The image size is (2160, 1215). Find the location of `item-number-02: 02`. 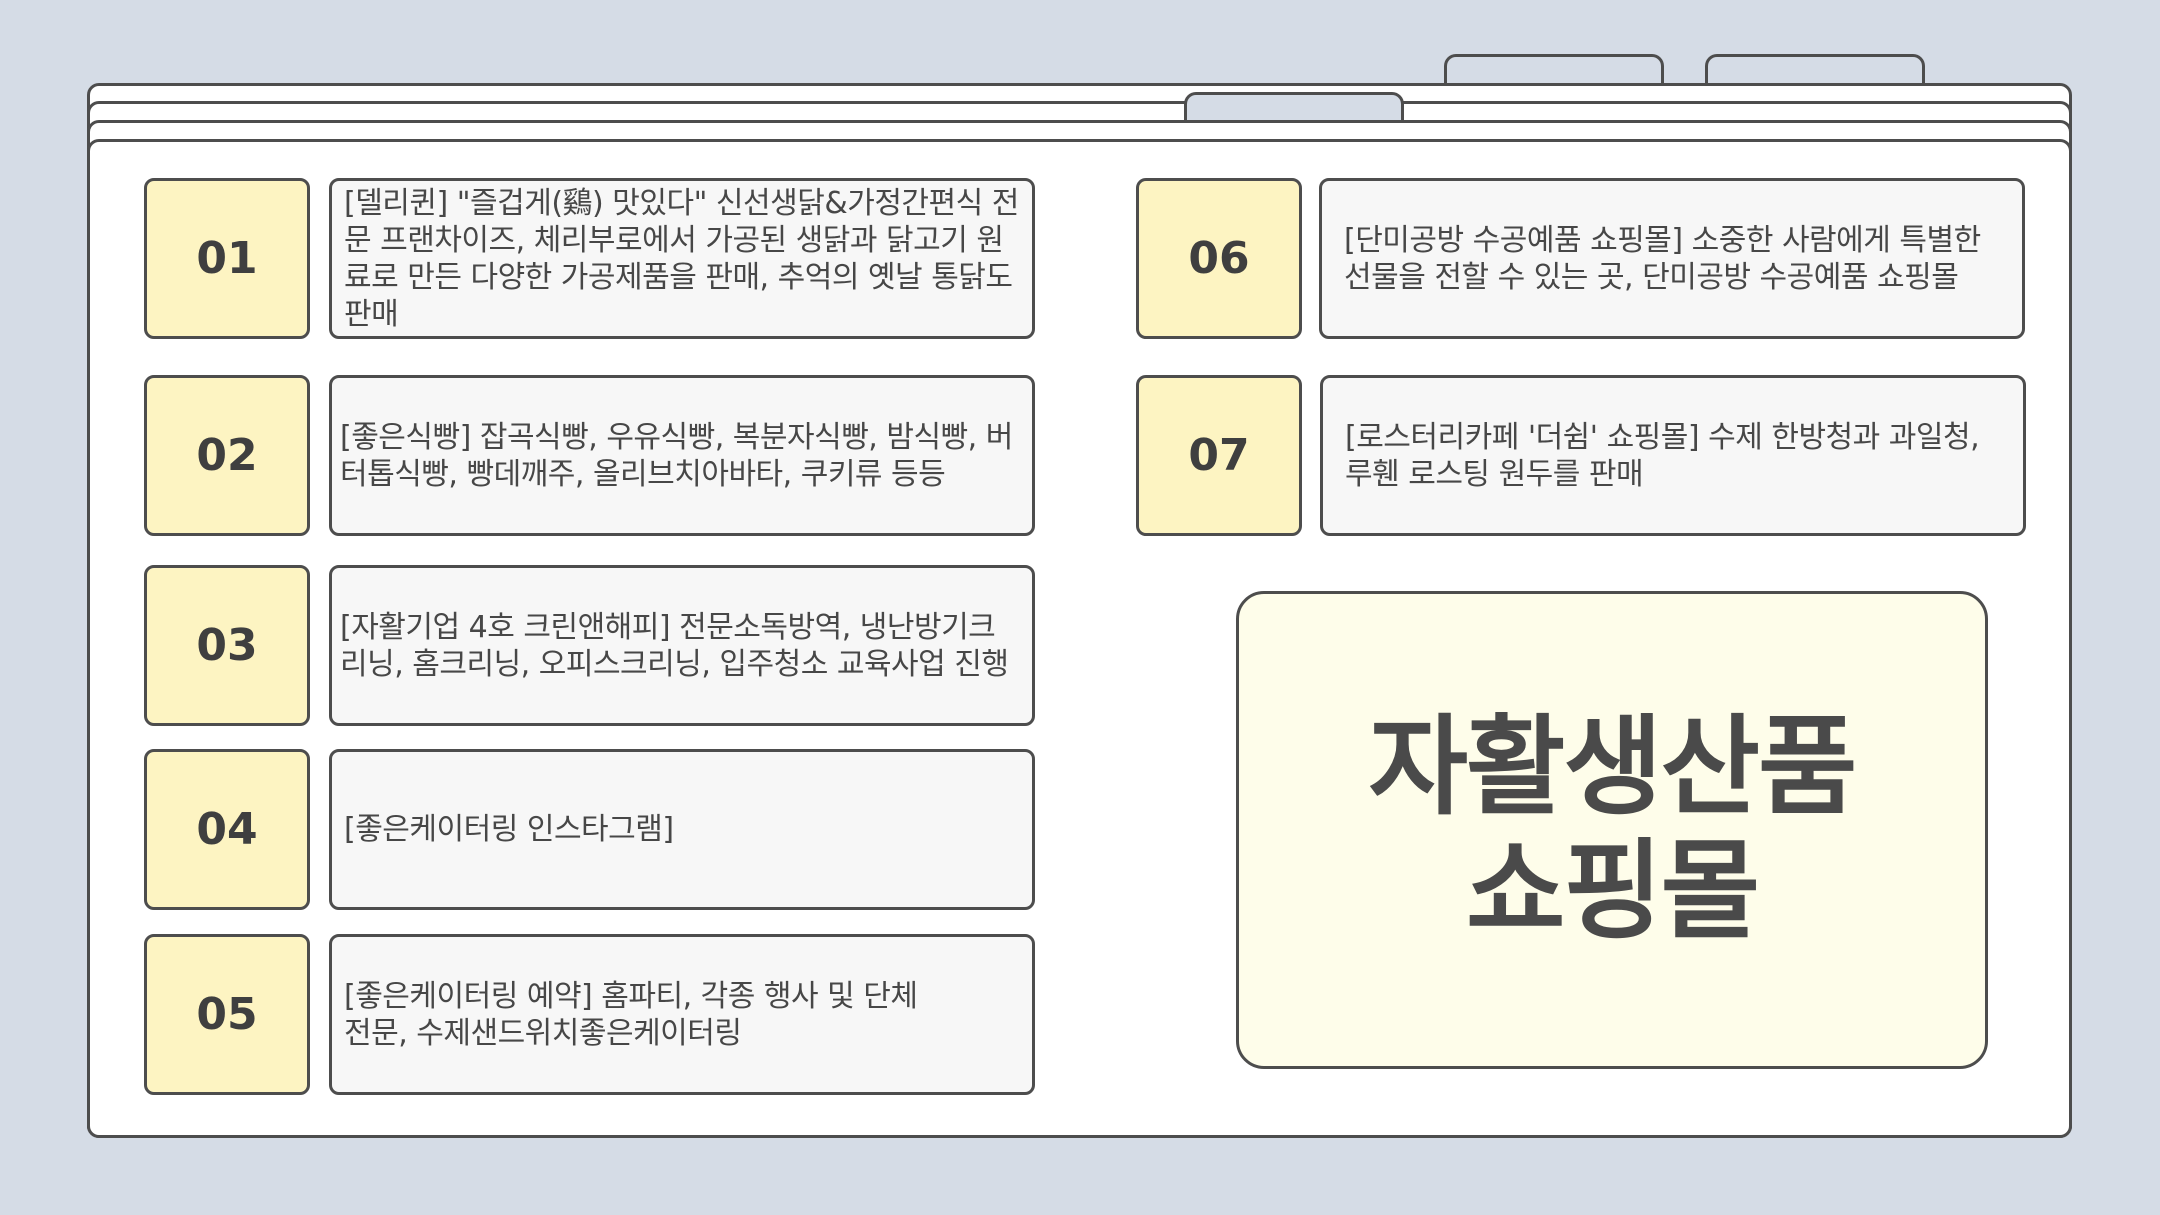

item-number-02: 02 is located at coordinates (227, 455).